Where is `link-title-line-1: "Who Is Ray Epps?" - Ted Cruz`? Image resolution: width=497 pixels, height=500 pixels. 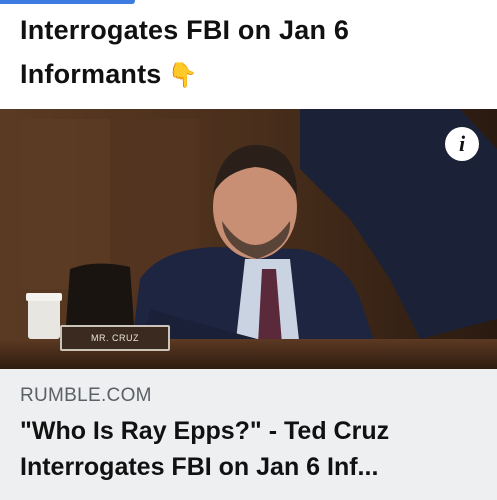 link-title-line-1: "Who Is Ray Epps?" - Ted Cruz is located at coordinates (205, 431).